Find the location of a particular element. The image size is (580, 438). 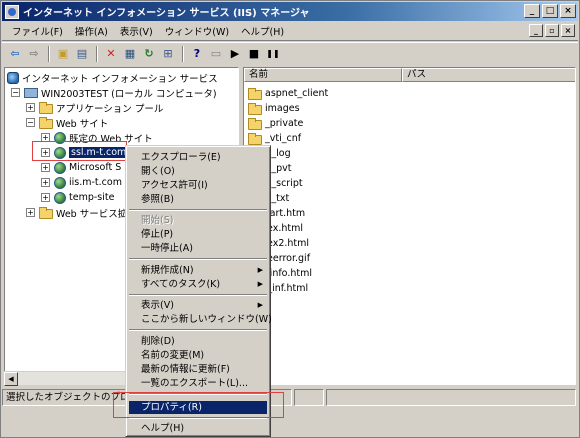

help-icon: ? is located at coordinates (197, 54).